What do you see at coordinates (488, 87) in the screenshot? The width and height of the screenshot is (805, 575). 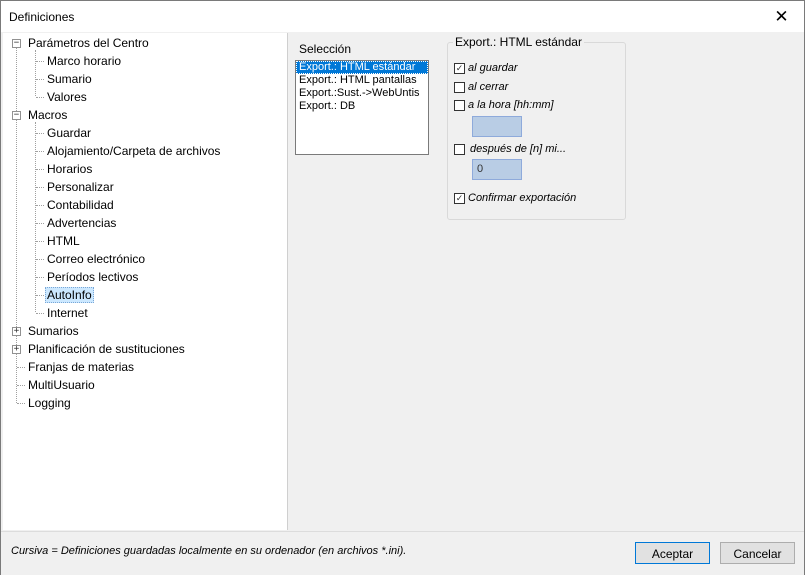 I see `checkbox-label: al cerrar` at bounding box center [488, 87].